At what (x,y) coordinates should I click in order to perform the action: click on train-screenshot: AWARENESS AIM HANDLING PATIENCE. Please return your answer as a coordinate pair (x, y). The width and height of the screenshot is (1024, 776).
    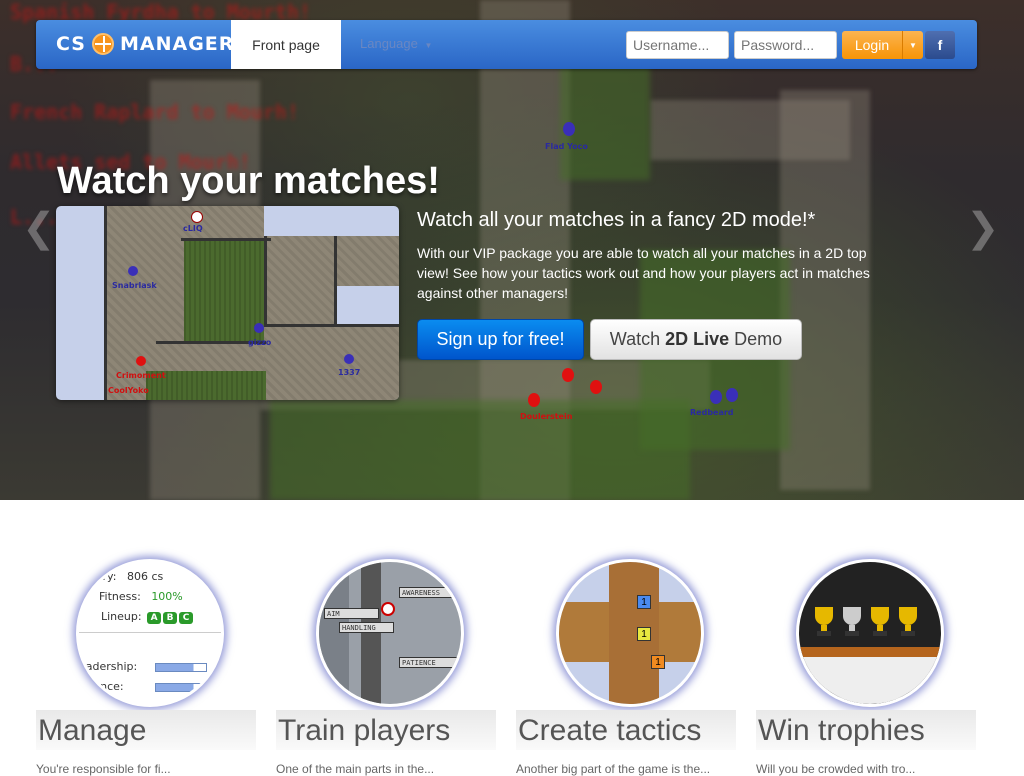
    Looking at the image, I should click on (390, 633).